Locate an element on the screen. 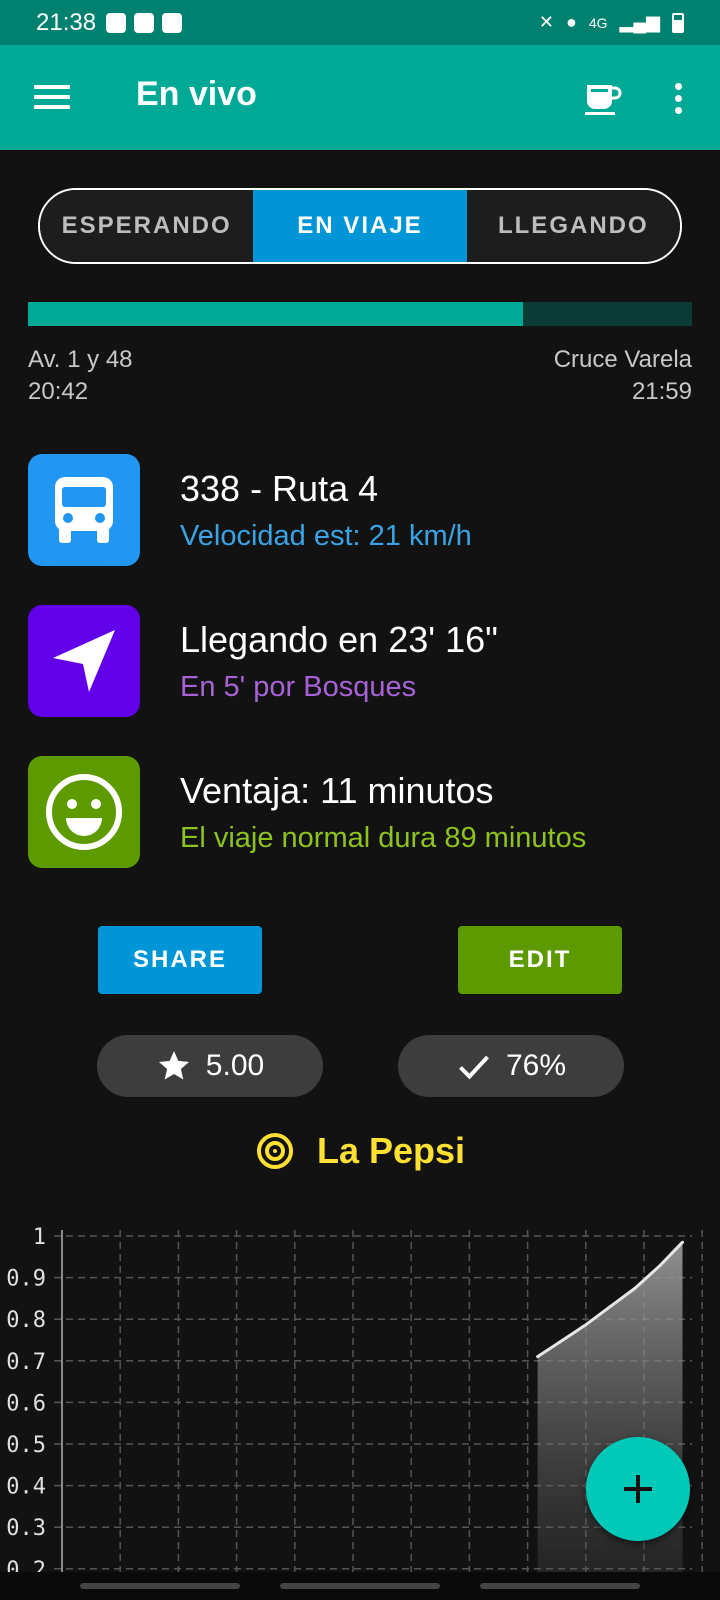 The width and height of the screenshot is (720, 1600). advantage-title: Ventaja: 11 minutos is located at coordinates (337, 790).